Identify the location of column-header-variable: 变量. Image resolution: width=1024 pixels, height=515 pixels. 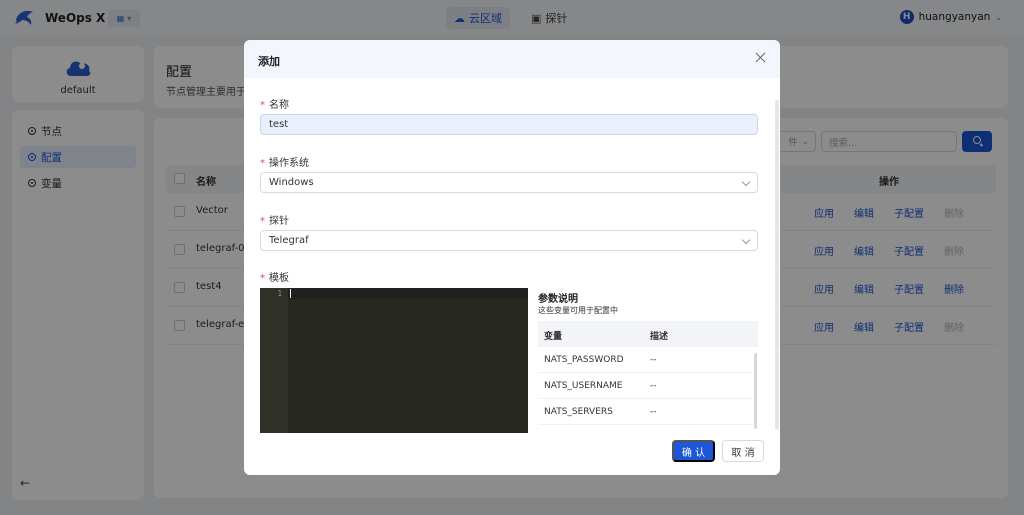
(553, 337).